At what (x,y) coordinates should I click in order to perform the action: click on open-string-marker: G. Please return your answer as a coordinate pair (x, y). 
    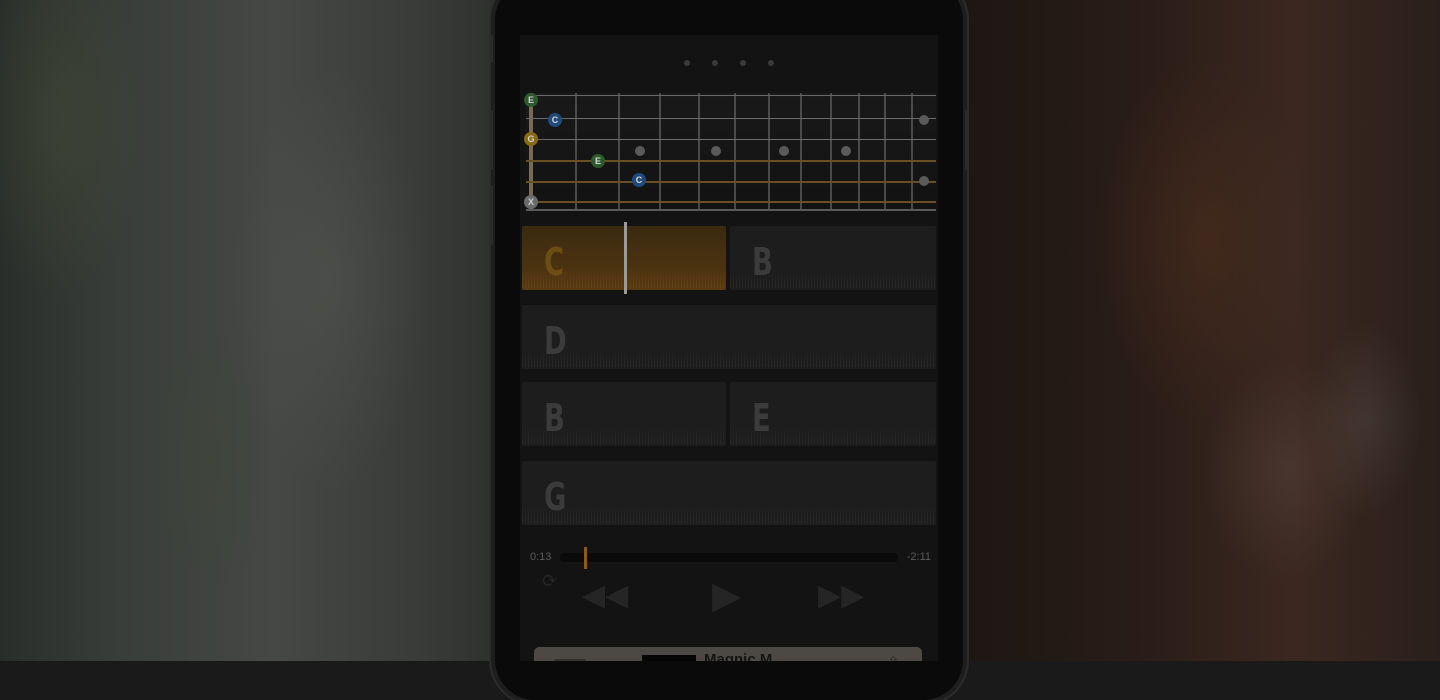
    Looking at the image, I should click on (531, 139).